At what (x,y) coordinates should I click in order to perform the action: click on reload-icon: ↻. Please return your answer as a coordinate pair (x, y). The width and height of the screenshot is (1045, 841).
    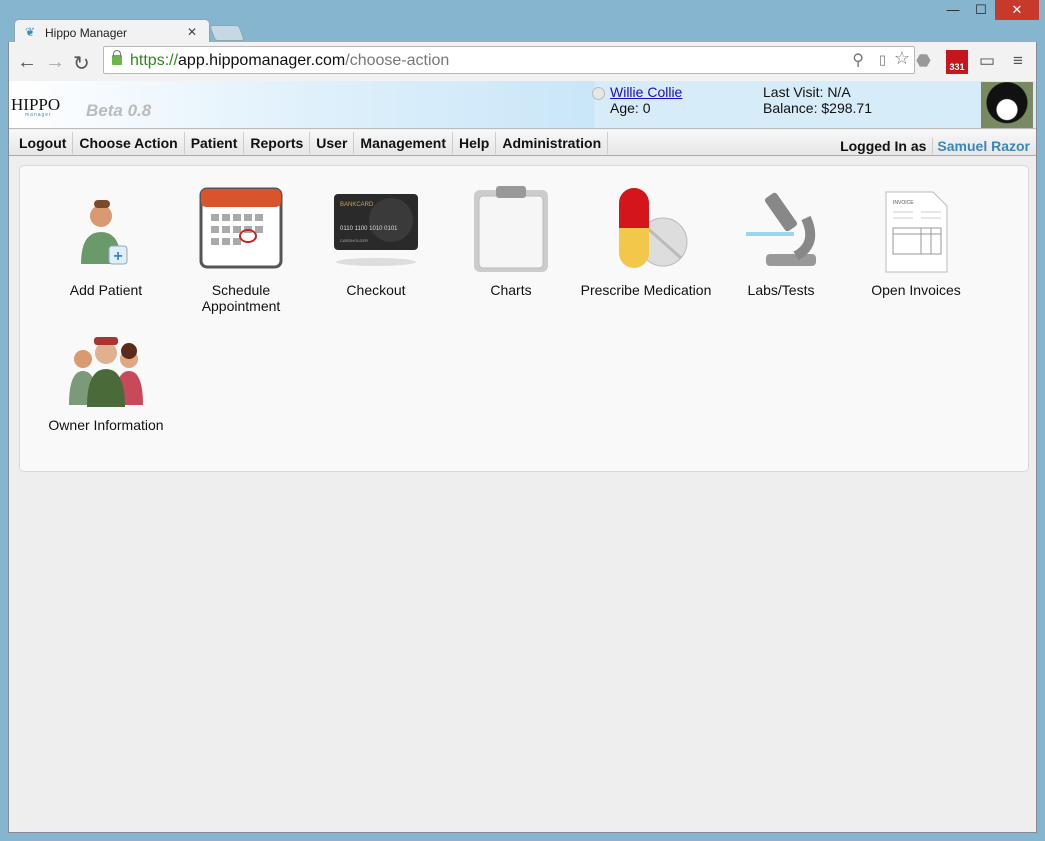
    Looking at the image, I should click on (81, 63).